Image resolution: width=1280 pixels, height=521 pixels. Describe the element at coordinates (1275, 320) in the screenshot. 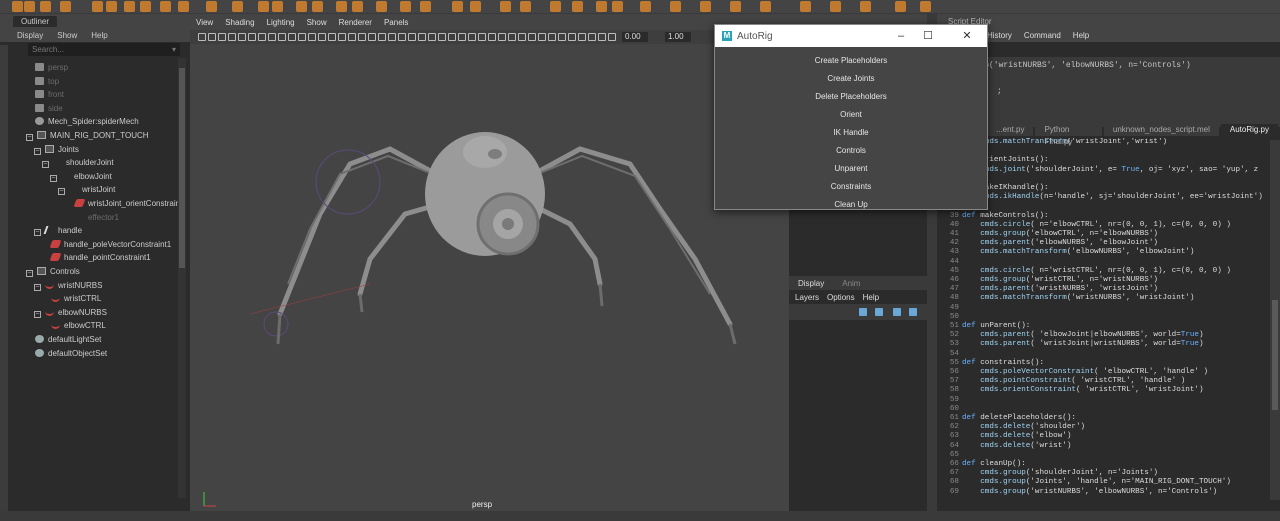

I see `script-scrollbar` at that location.